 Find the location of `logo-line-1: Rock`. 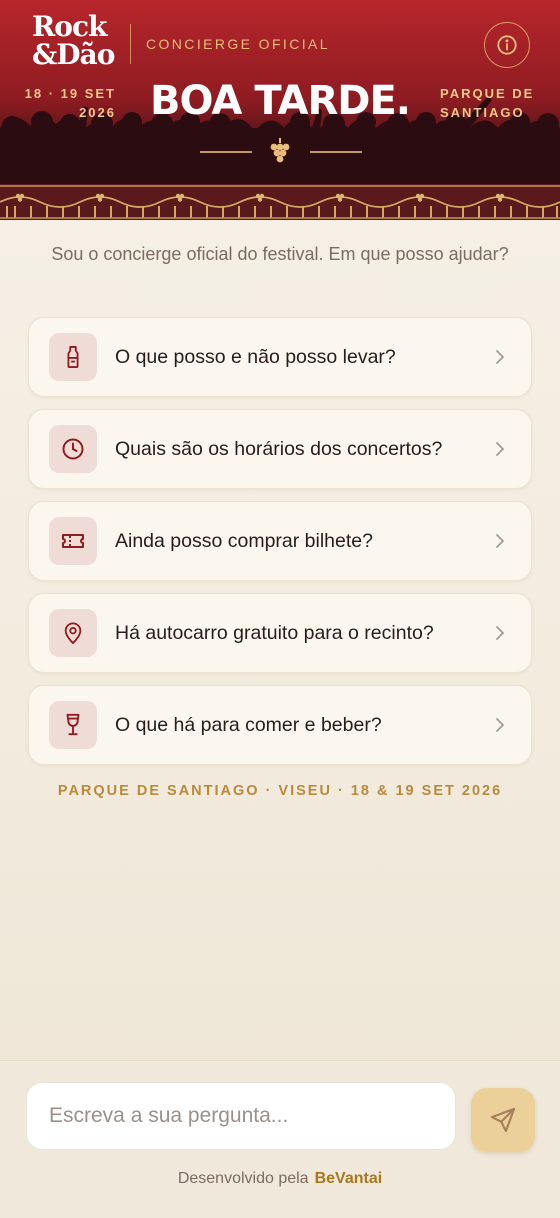

logo-line-1: Rock is located at coordinates (69, 26).